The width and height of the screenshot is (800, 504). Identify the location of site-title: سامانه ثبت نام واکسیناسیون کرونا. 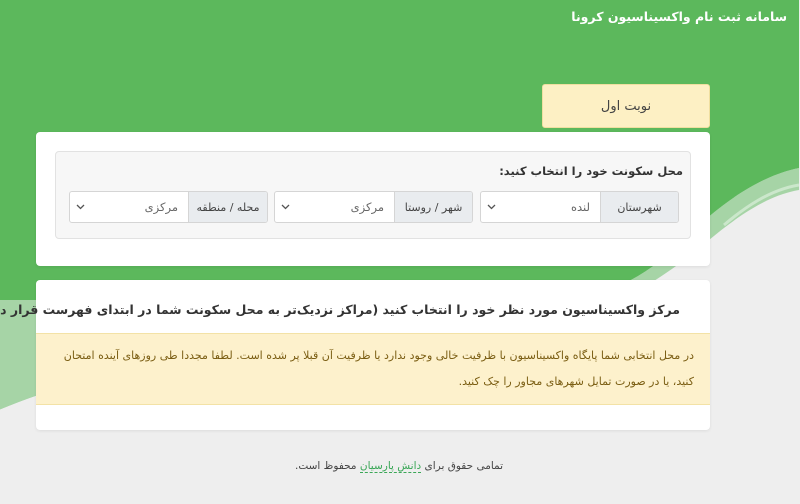
(680, 16).